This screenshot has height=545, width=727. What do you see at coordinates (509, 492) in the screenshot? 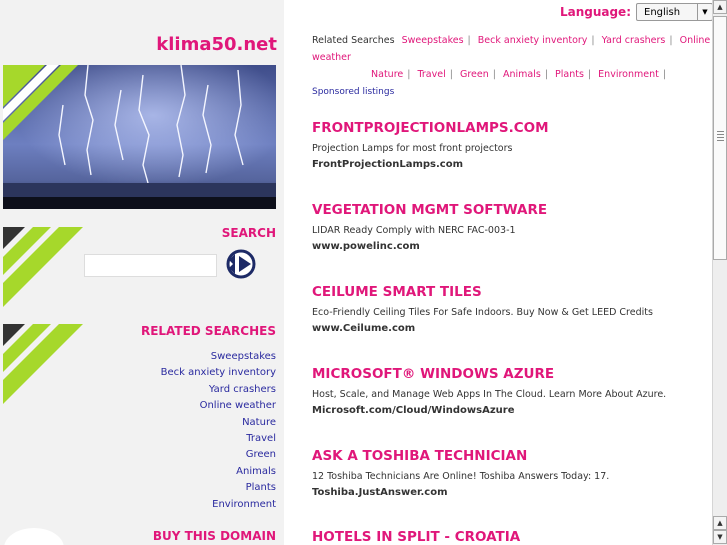
I see `ad-url: Toshiba.JustAnswer.com` at bounding box center [509, 492].